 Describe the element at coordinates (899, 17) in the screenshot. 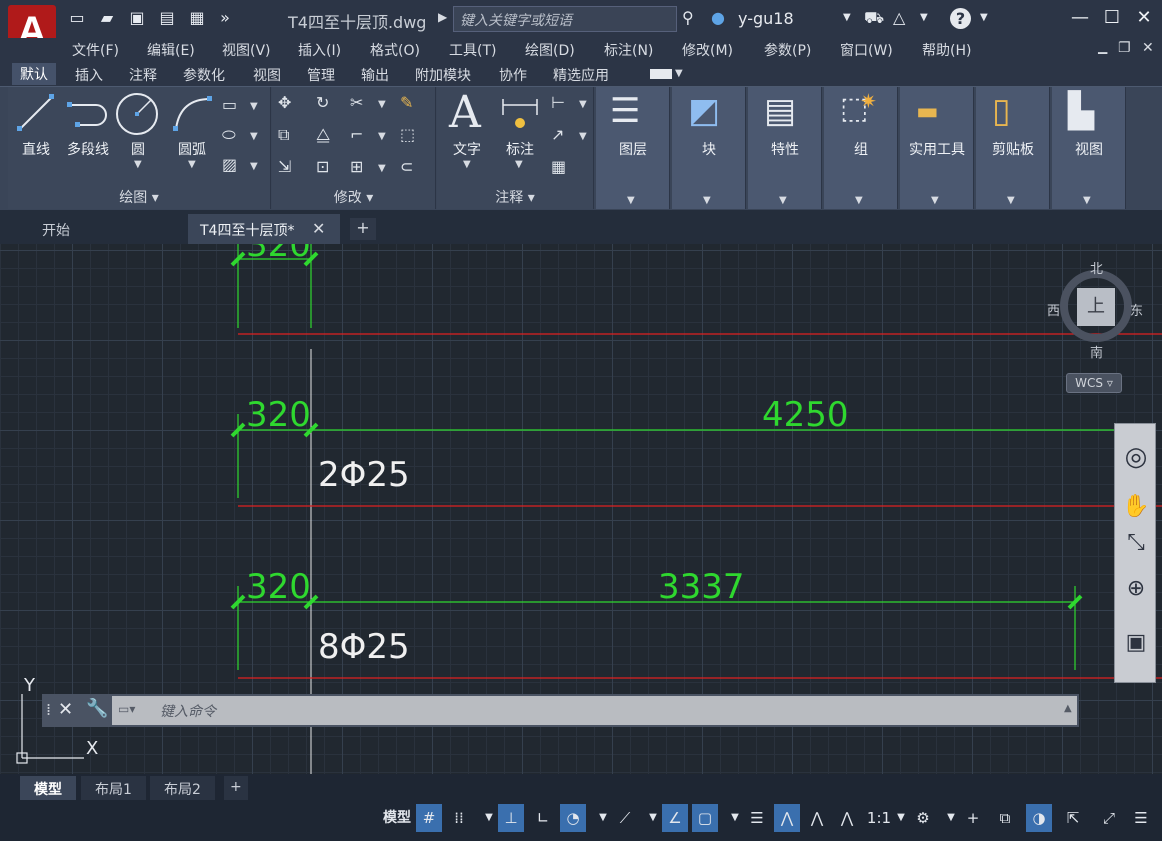

I see `a360-icon: △` at that location.